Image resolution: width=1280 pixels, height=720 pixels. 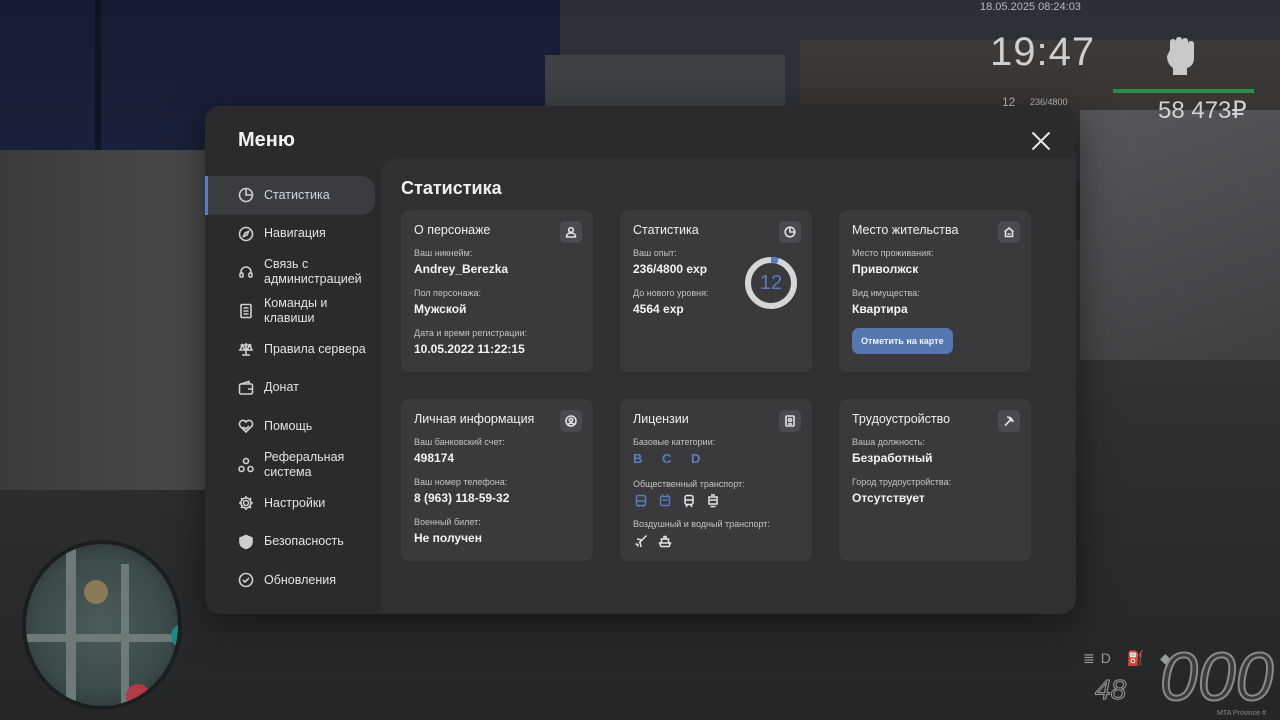 What do you see at coordinates (96, 592) in the screenshot?
I see `vehicle-marker-icon` at bounding box center [96, 592].